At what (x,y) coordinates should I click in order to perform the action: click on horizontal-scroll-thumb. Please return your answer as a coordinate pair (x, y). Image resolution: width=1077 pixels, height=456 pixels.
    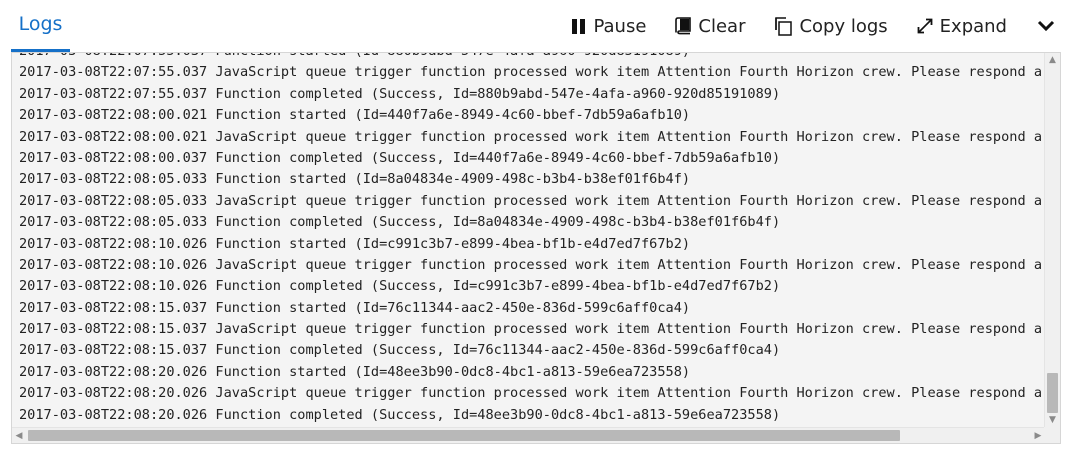
    Looking at the image, I should click on (464, 435).